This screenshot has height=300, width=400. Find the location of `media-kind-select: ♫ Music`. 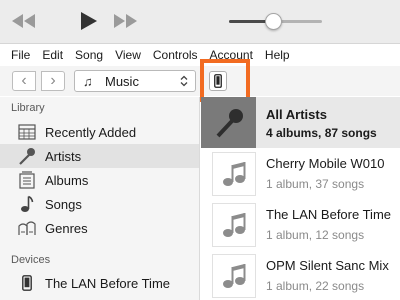

media-kind-select: ♫ Music is located at coordinates (135, 81).